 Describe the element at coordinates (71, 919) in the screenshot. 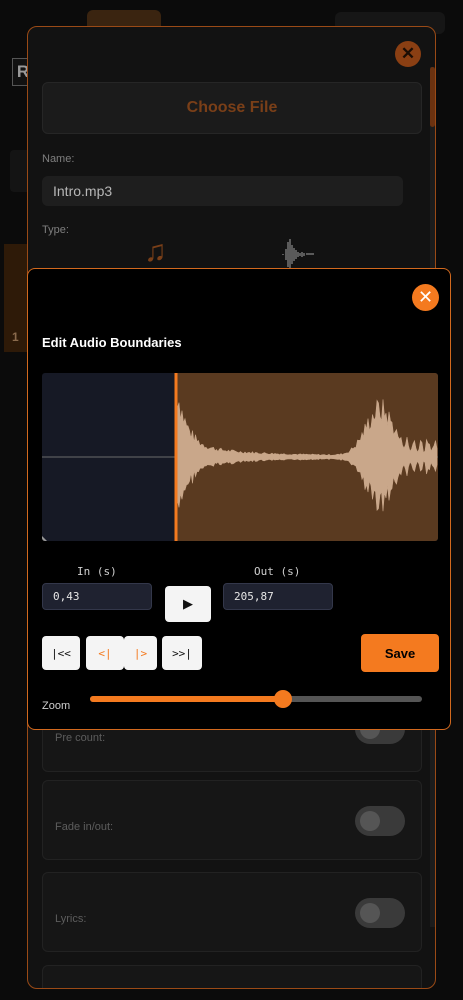

I see `lyrics-label: Lyrics:` at that location.